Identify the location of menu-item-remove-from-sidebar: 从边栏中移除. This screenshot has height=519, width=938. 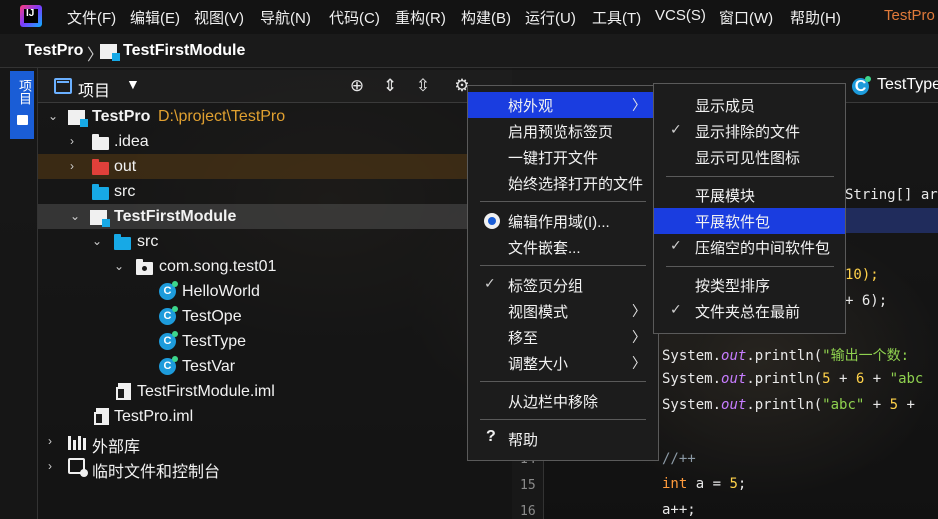
(563, 401).